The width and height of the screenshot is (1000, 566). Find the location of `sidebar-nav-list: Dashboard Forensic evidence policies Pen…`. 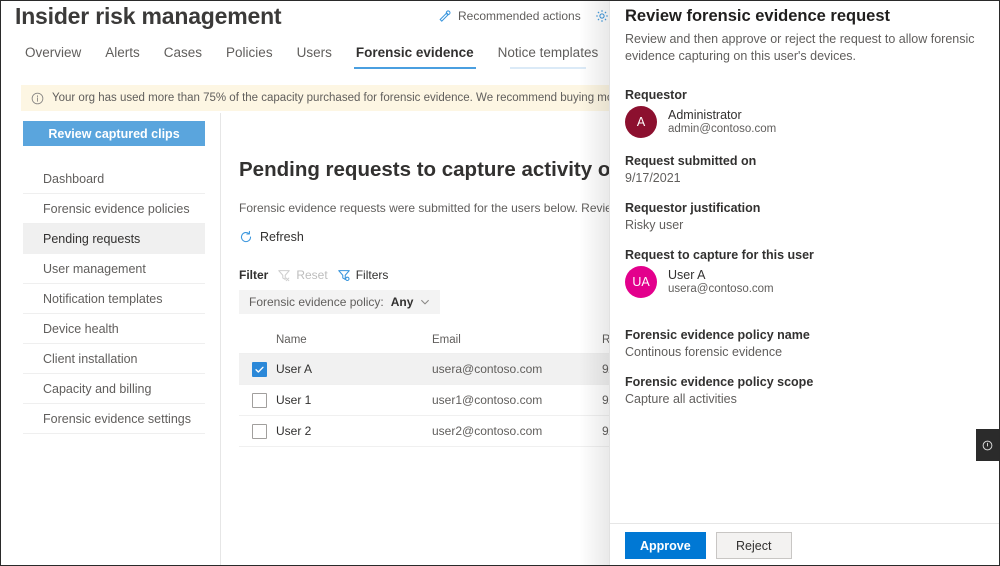

sidebar-nav-list: Dashboard Forensic evidence policies Pen… is located at coordinates (114, 299).